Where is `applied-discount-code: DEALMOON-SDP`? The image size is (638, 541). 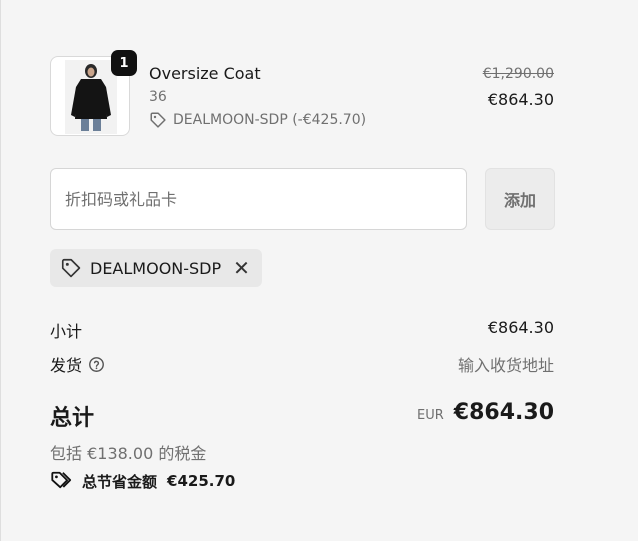
applied-discount-code: DEALMOON-SDP is located at coordinates (156, 268).